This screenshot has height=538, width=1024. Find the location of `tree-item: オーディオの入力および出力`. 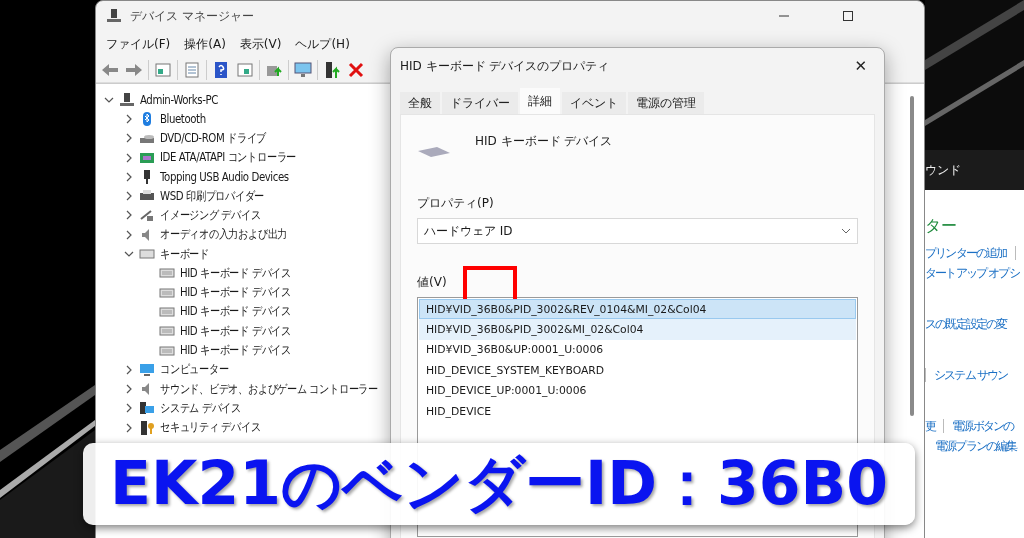

tree-item: オーディオの入力および出力 is located at coordinates (224, 235).